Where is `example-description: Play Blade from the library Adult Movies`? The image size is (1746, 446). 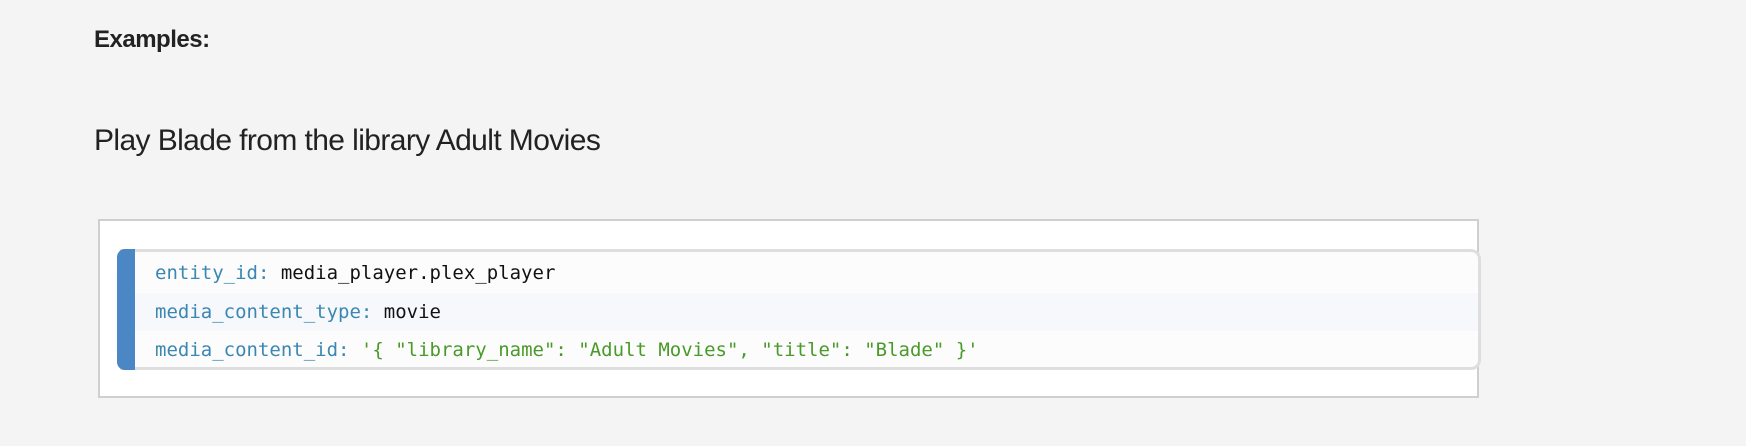
example-description: Play Blade from the library Adult Movies is located at coordinates (347, 140).